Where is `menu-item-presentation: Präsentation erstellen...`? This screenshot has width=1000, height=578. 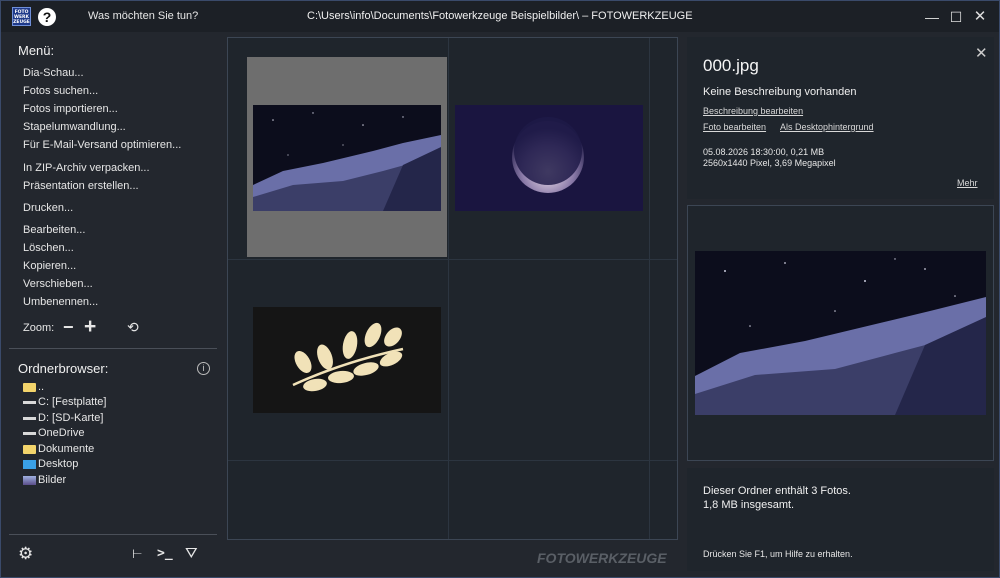 menu-item-presentation: Präsentation erstellen... is located at coordinates (81, 186).